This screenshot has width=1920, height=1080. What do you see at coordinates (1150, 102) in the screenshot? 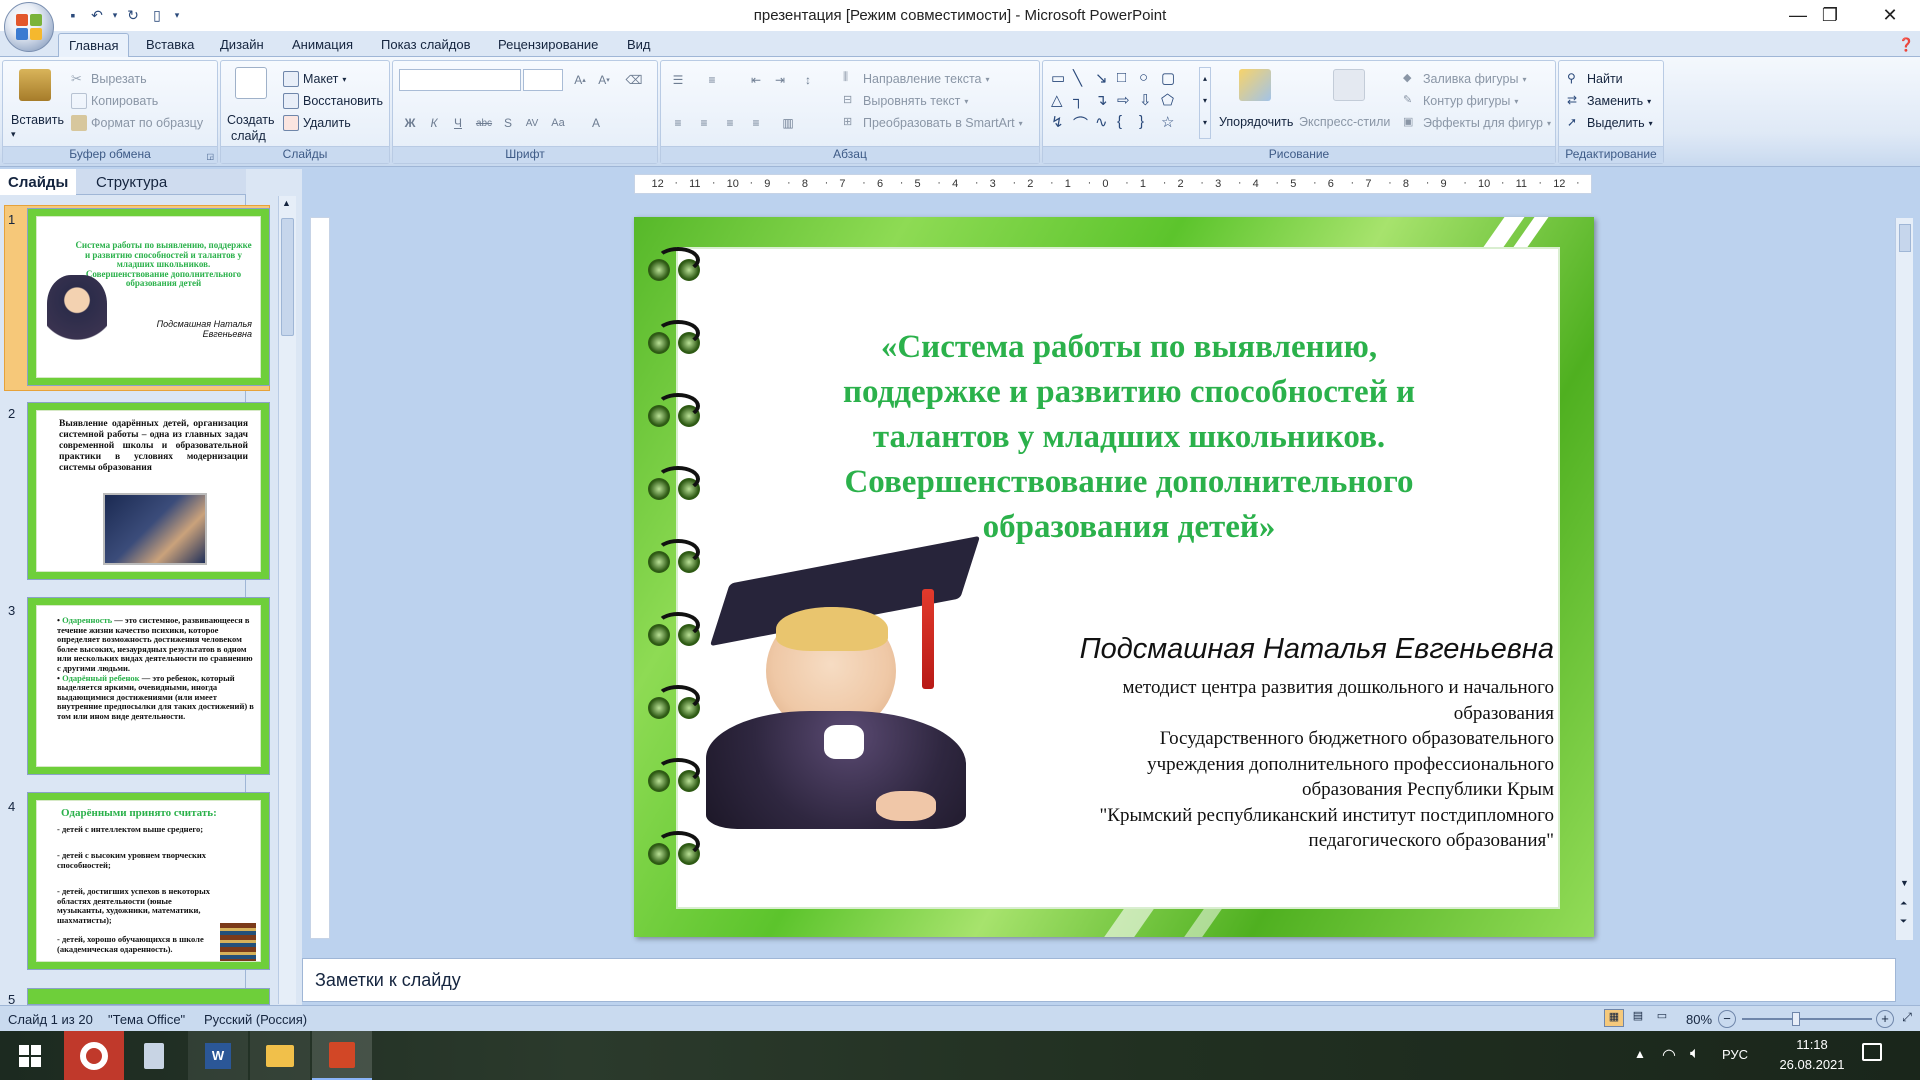
I see `down-arrow-shape-icon: ⇩` at bounding box center [1150, 102].